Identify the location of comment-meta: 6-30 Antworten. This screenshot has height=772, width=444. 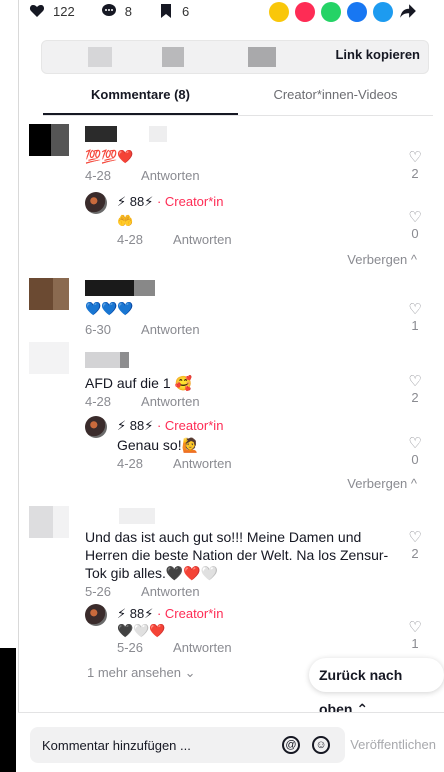
(142, 329).